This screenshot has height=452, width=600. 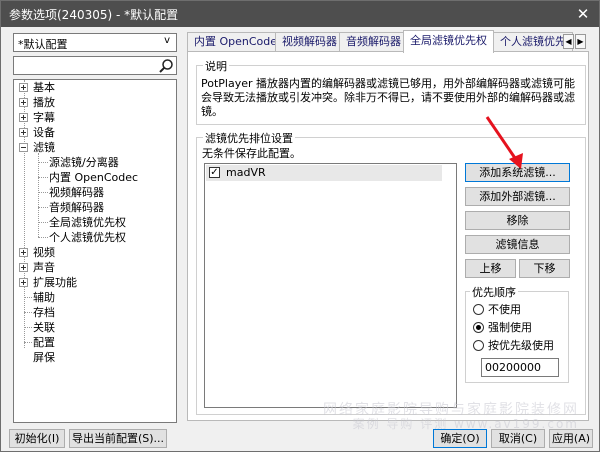 What do you see at coordinates (309, 42) in the screenshot?
I see `tab-video-decoder: 视频解码器` at bounding box center [309, 42].